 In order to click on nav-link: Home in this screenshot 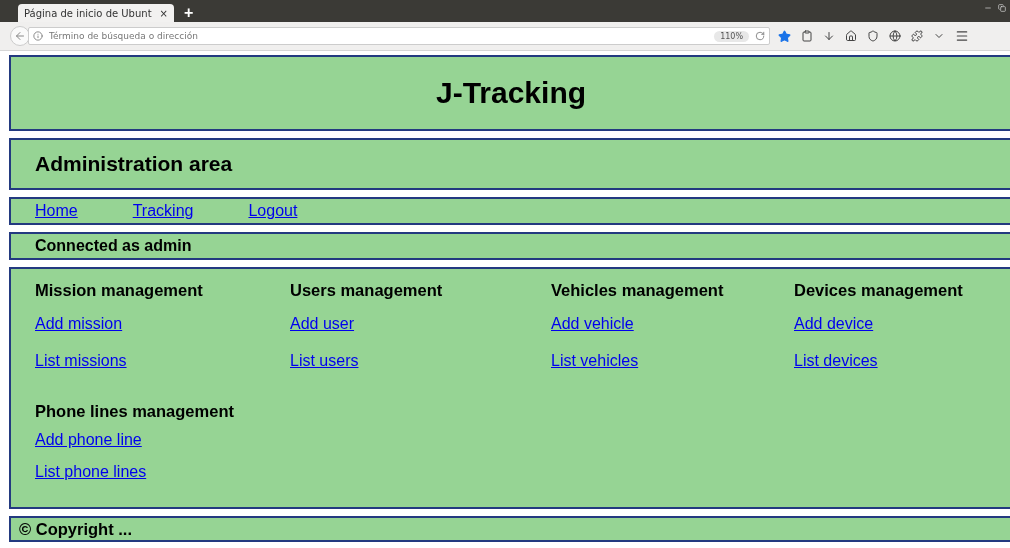, I will do `click(56, 211)`.